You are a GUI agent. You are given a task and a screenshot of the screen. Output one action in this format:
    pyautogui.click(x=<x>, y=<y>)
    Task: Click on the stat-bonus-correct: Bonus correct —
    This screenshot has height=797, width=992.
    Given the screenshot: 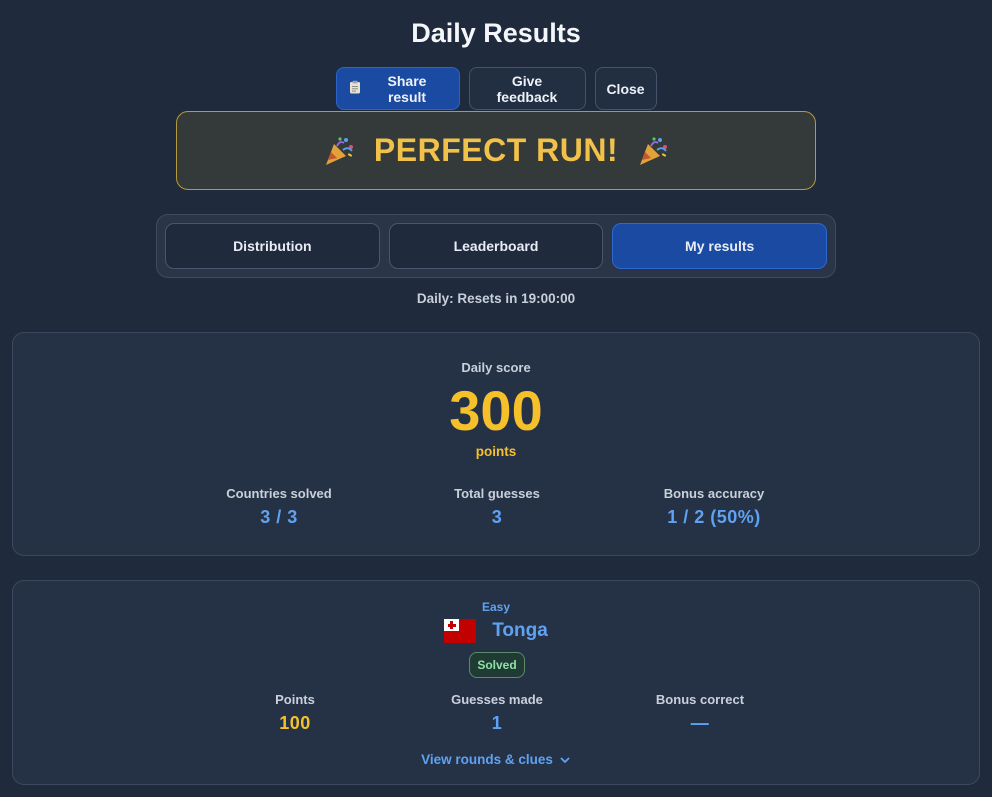 What is the action you would take?
    pyautogui.click(x=700, y=713)
    